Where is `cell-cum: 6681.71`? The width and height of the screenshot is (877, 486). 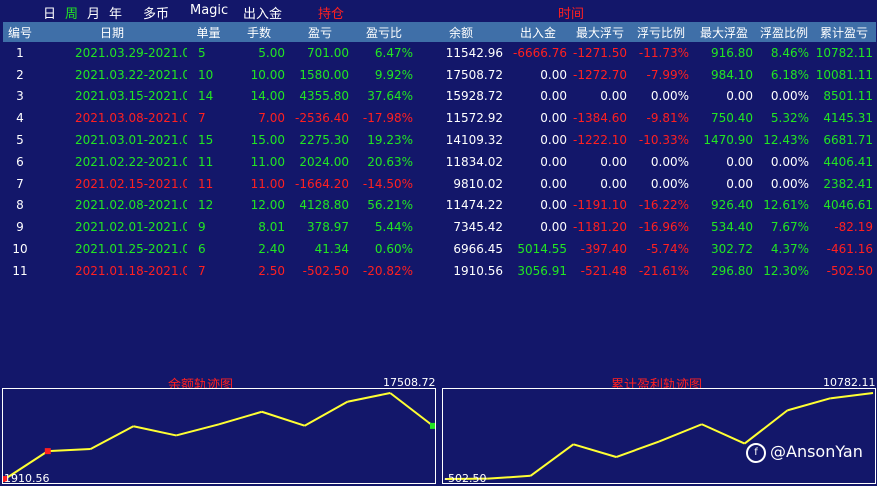 cell-cum: 6681.71 is located at coordinates (844, 140).